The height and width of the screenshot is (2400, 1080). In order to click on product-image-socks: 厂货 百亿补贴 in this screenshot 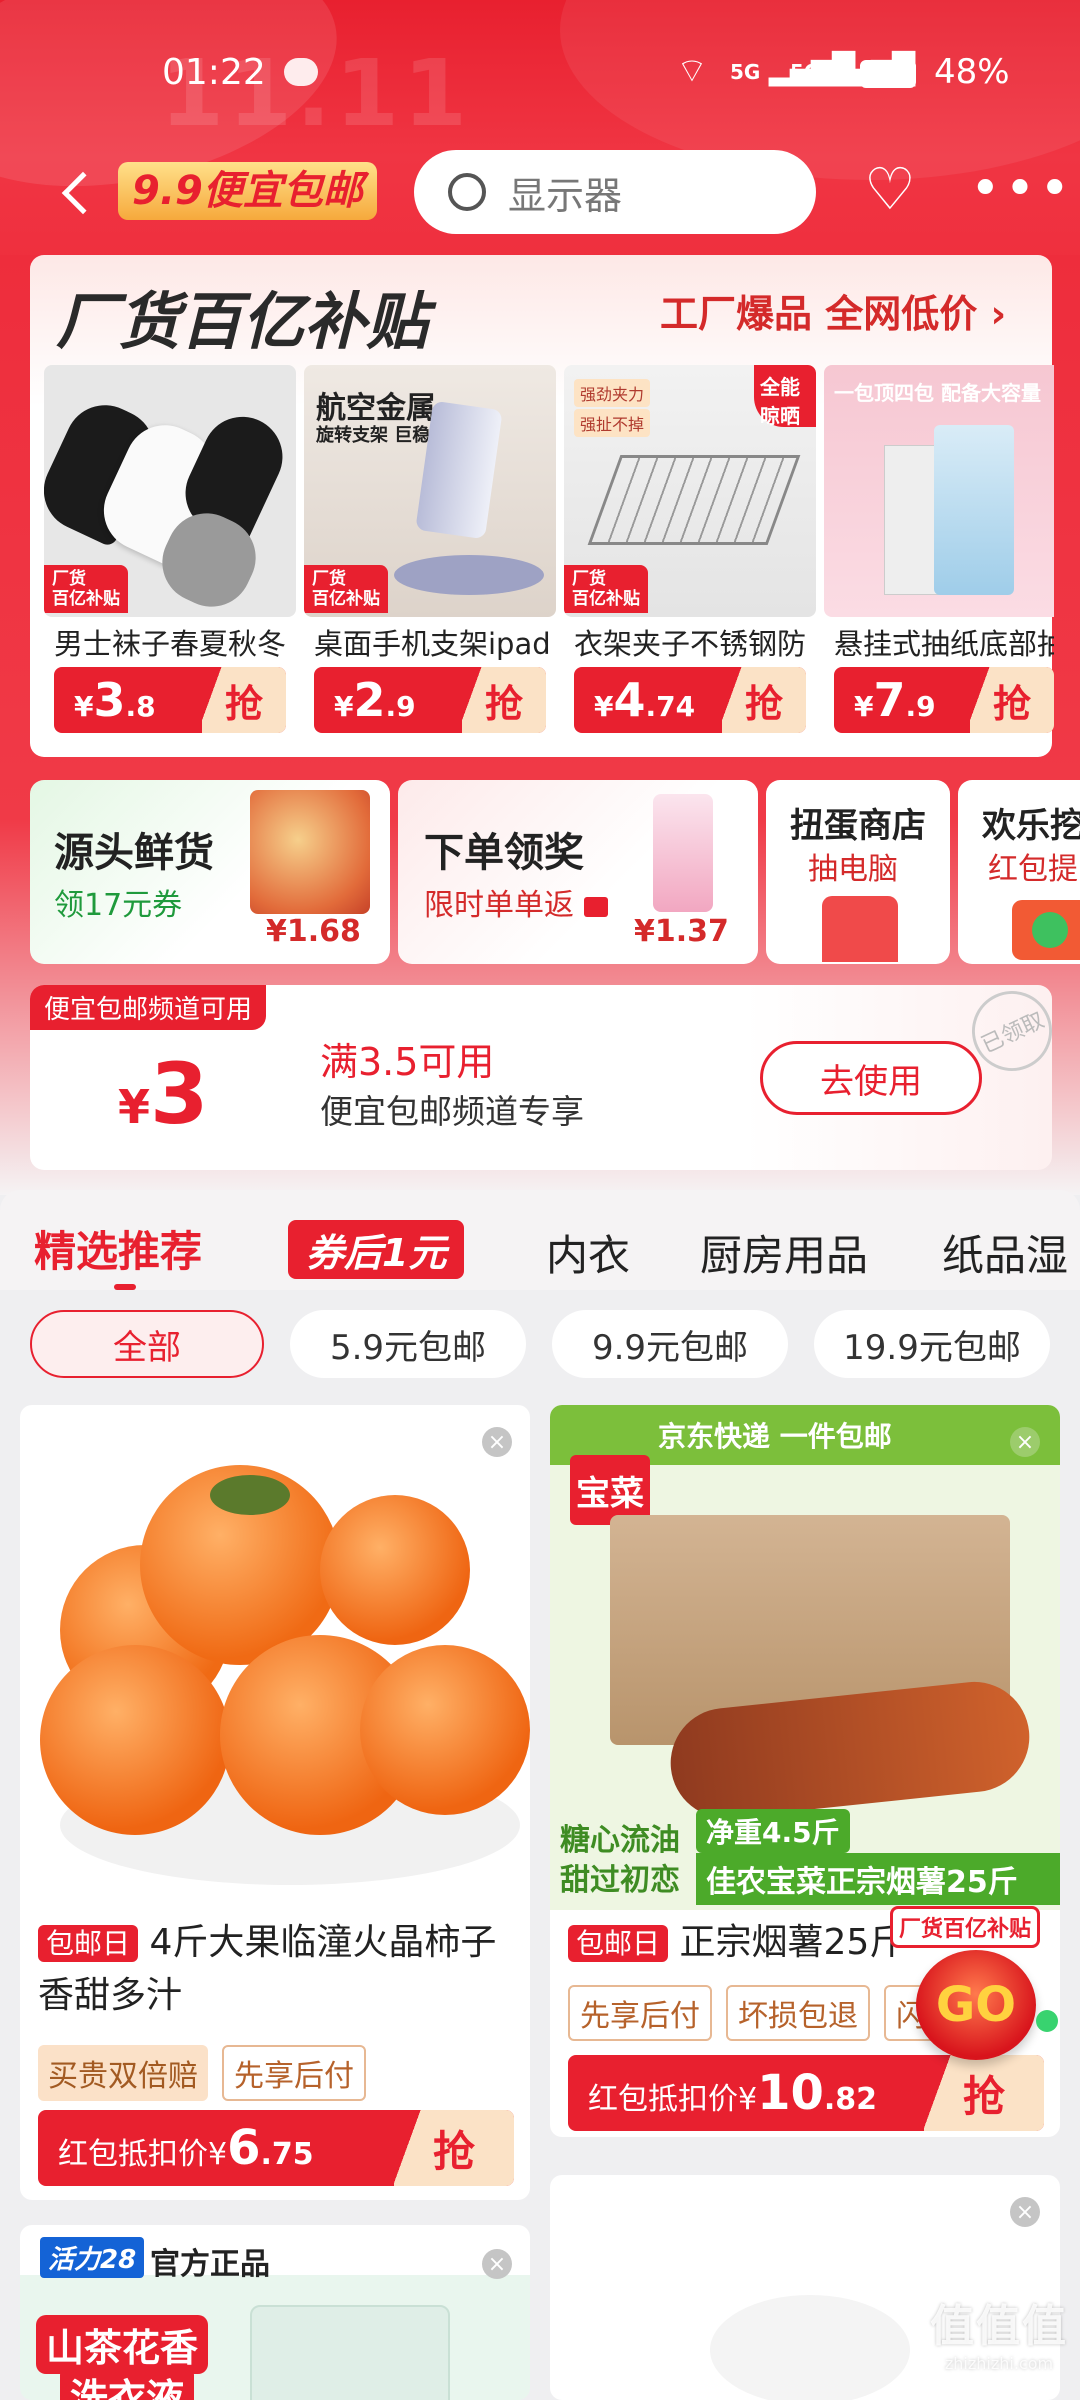, I will do `click(170, 491)`.